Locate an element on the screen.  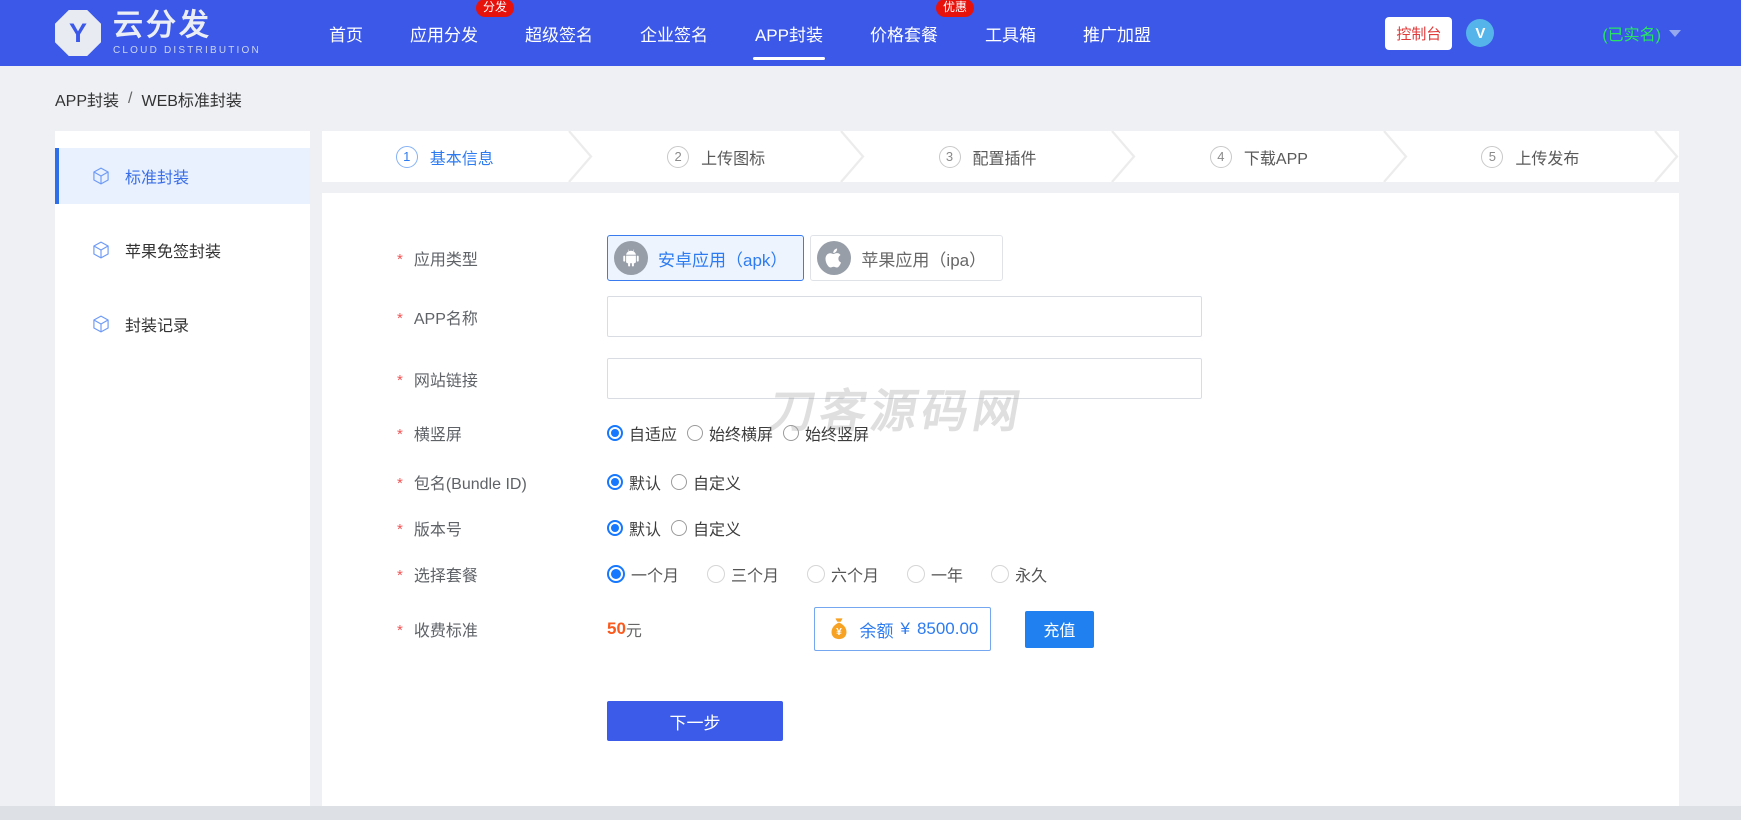
app-type-ios-button: 苹果应用（ipa） is located at coordinates (907, 258).